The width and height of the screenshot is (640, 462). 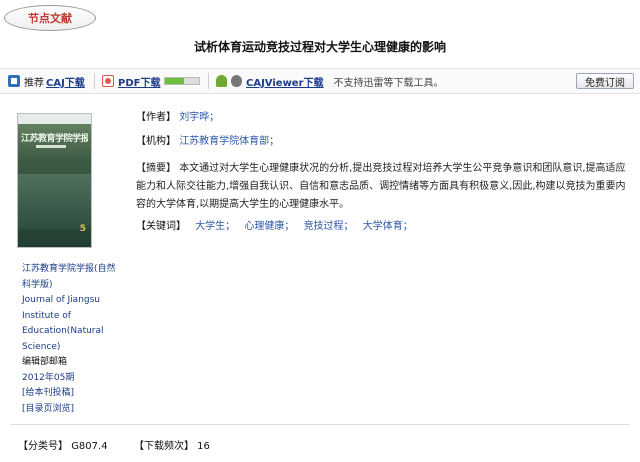 I want to click on toc-browse-link: [目录页浏览], so click(x=72, y=410).